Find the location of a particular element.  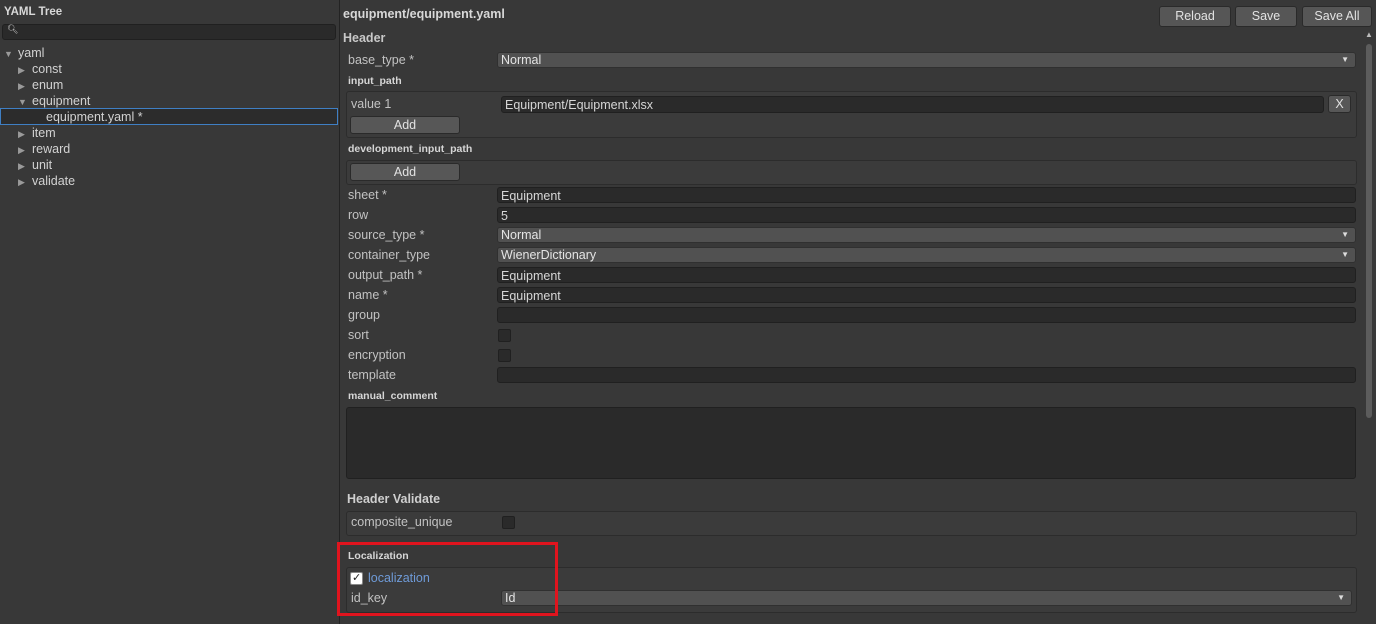

save-button: Save is located at coordinates (1266, 16).